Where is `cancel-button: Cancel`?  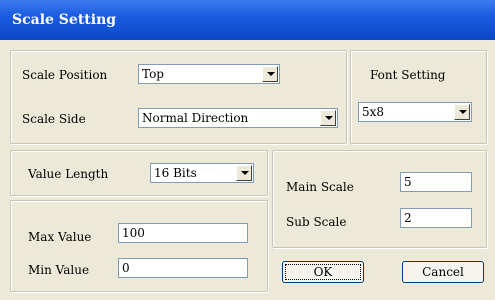 cancel-button: Cancel is located at coordinates (443, 272).